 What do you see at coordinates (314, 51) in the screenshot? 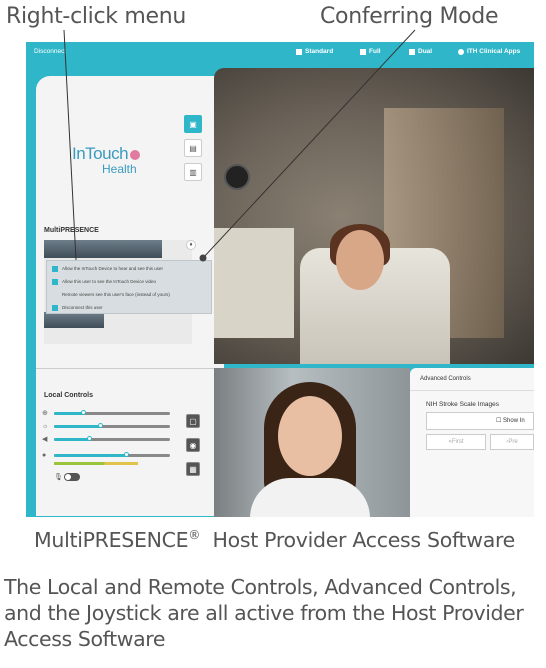
I see `mode-standard: Standard` at bounding box center [314, 51].